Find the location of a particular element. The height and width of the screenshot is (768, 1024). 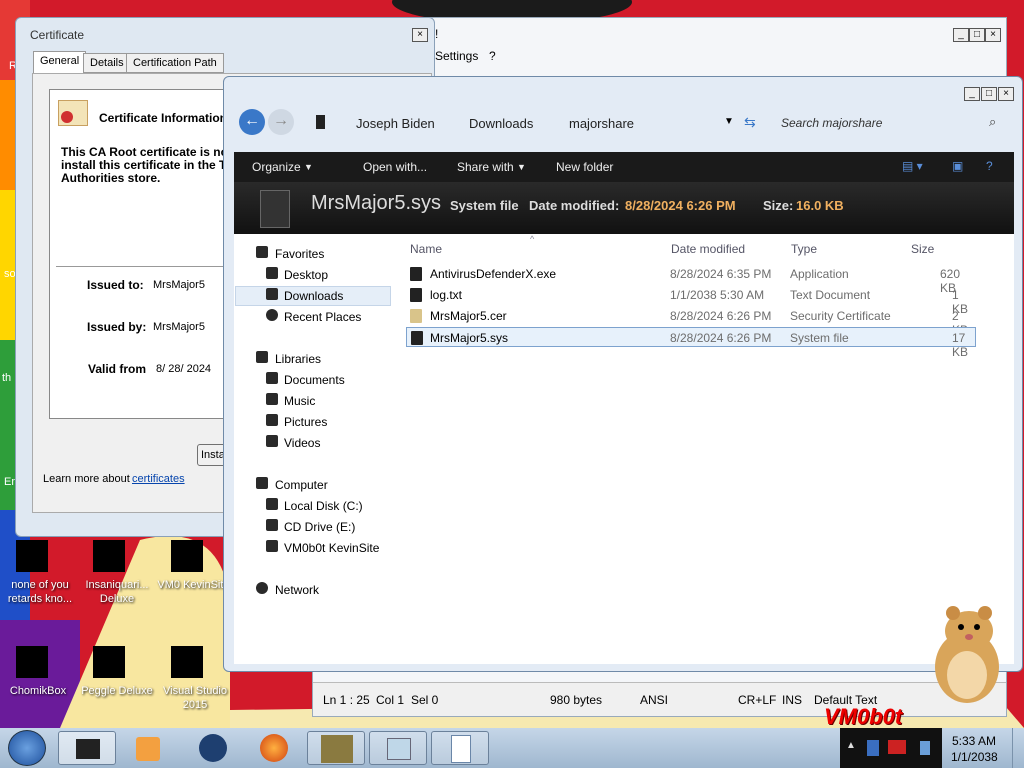

taskbar-firefox-button is located at coordinates (274, 748).